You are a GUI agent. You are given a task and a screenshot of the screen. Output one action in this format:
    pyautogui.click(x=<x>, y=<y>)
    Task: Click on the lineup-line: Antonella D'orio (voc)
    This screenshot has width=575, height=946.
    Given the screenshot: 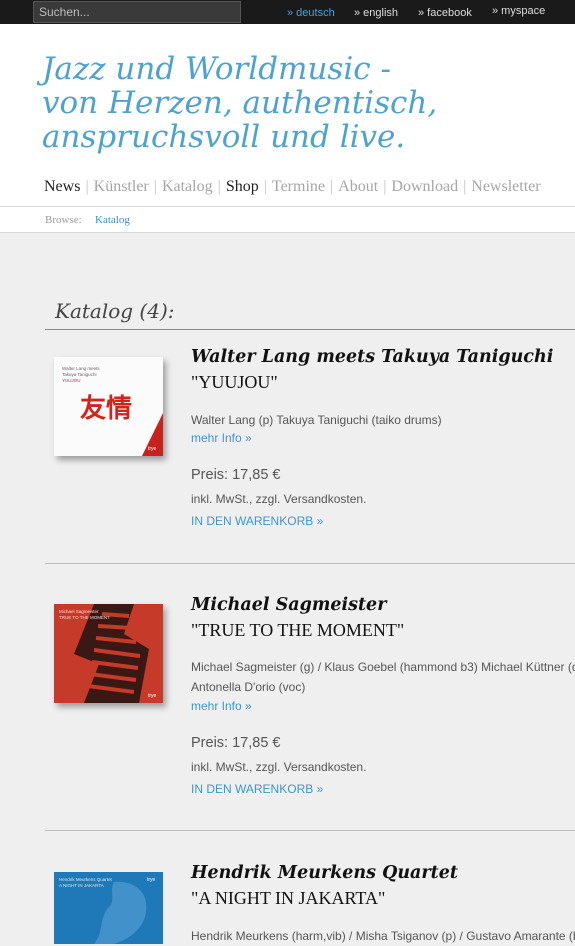 What is the action you would take?
    pyautogui.click(x=248, y=687)
    